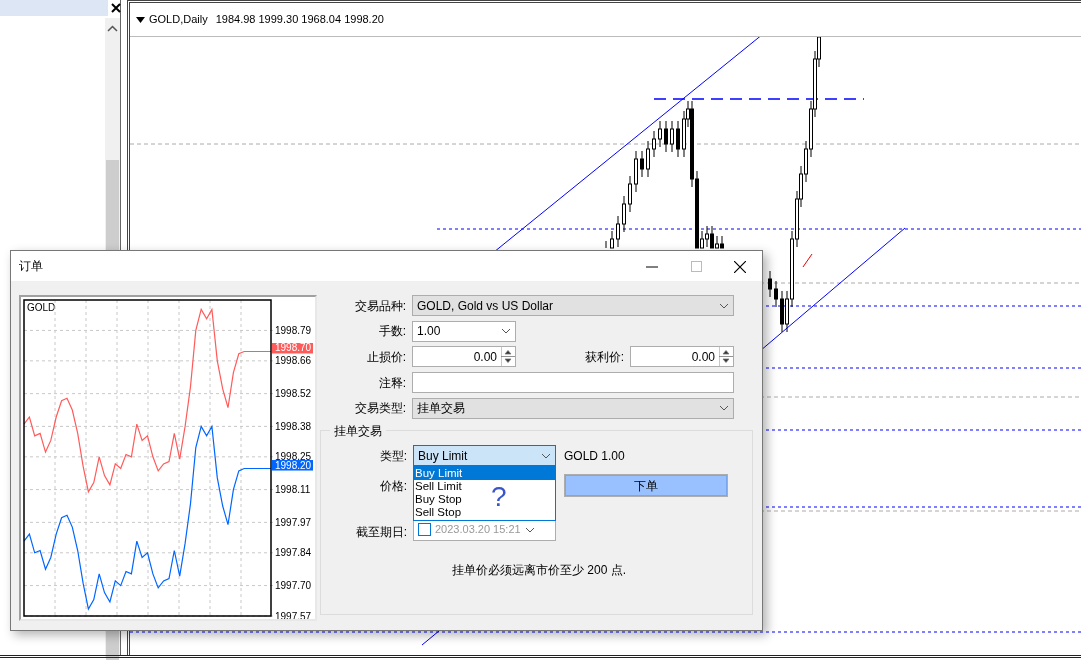 This screenshot has width=1081, height=663. Describe the element at coordinates (380, 409) in the screenshot. I see `field-label: 交易类型:` at that location.